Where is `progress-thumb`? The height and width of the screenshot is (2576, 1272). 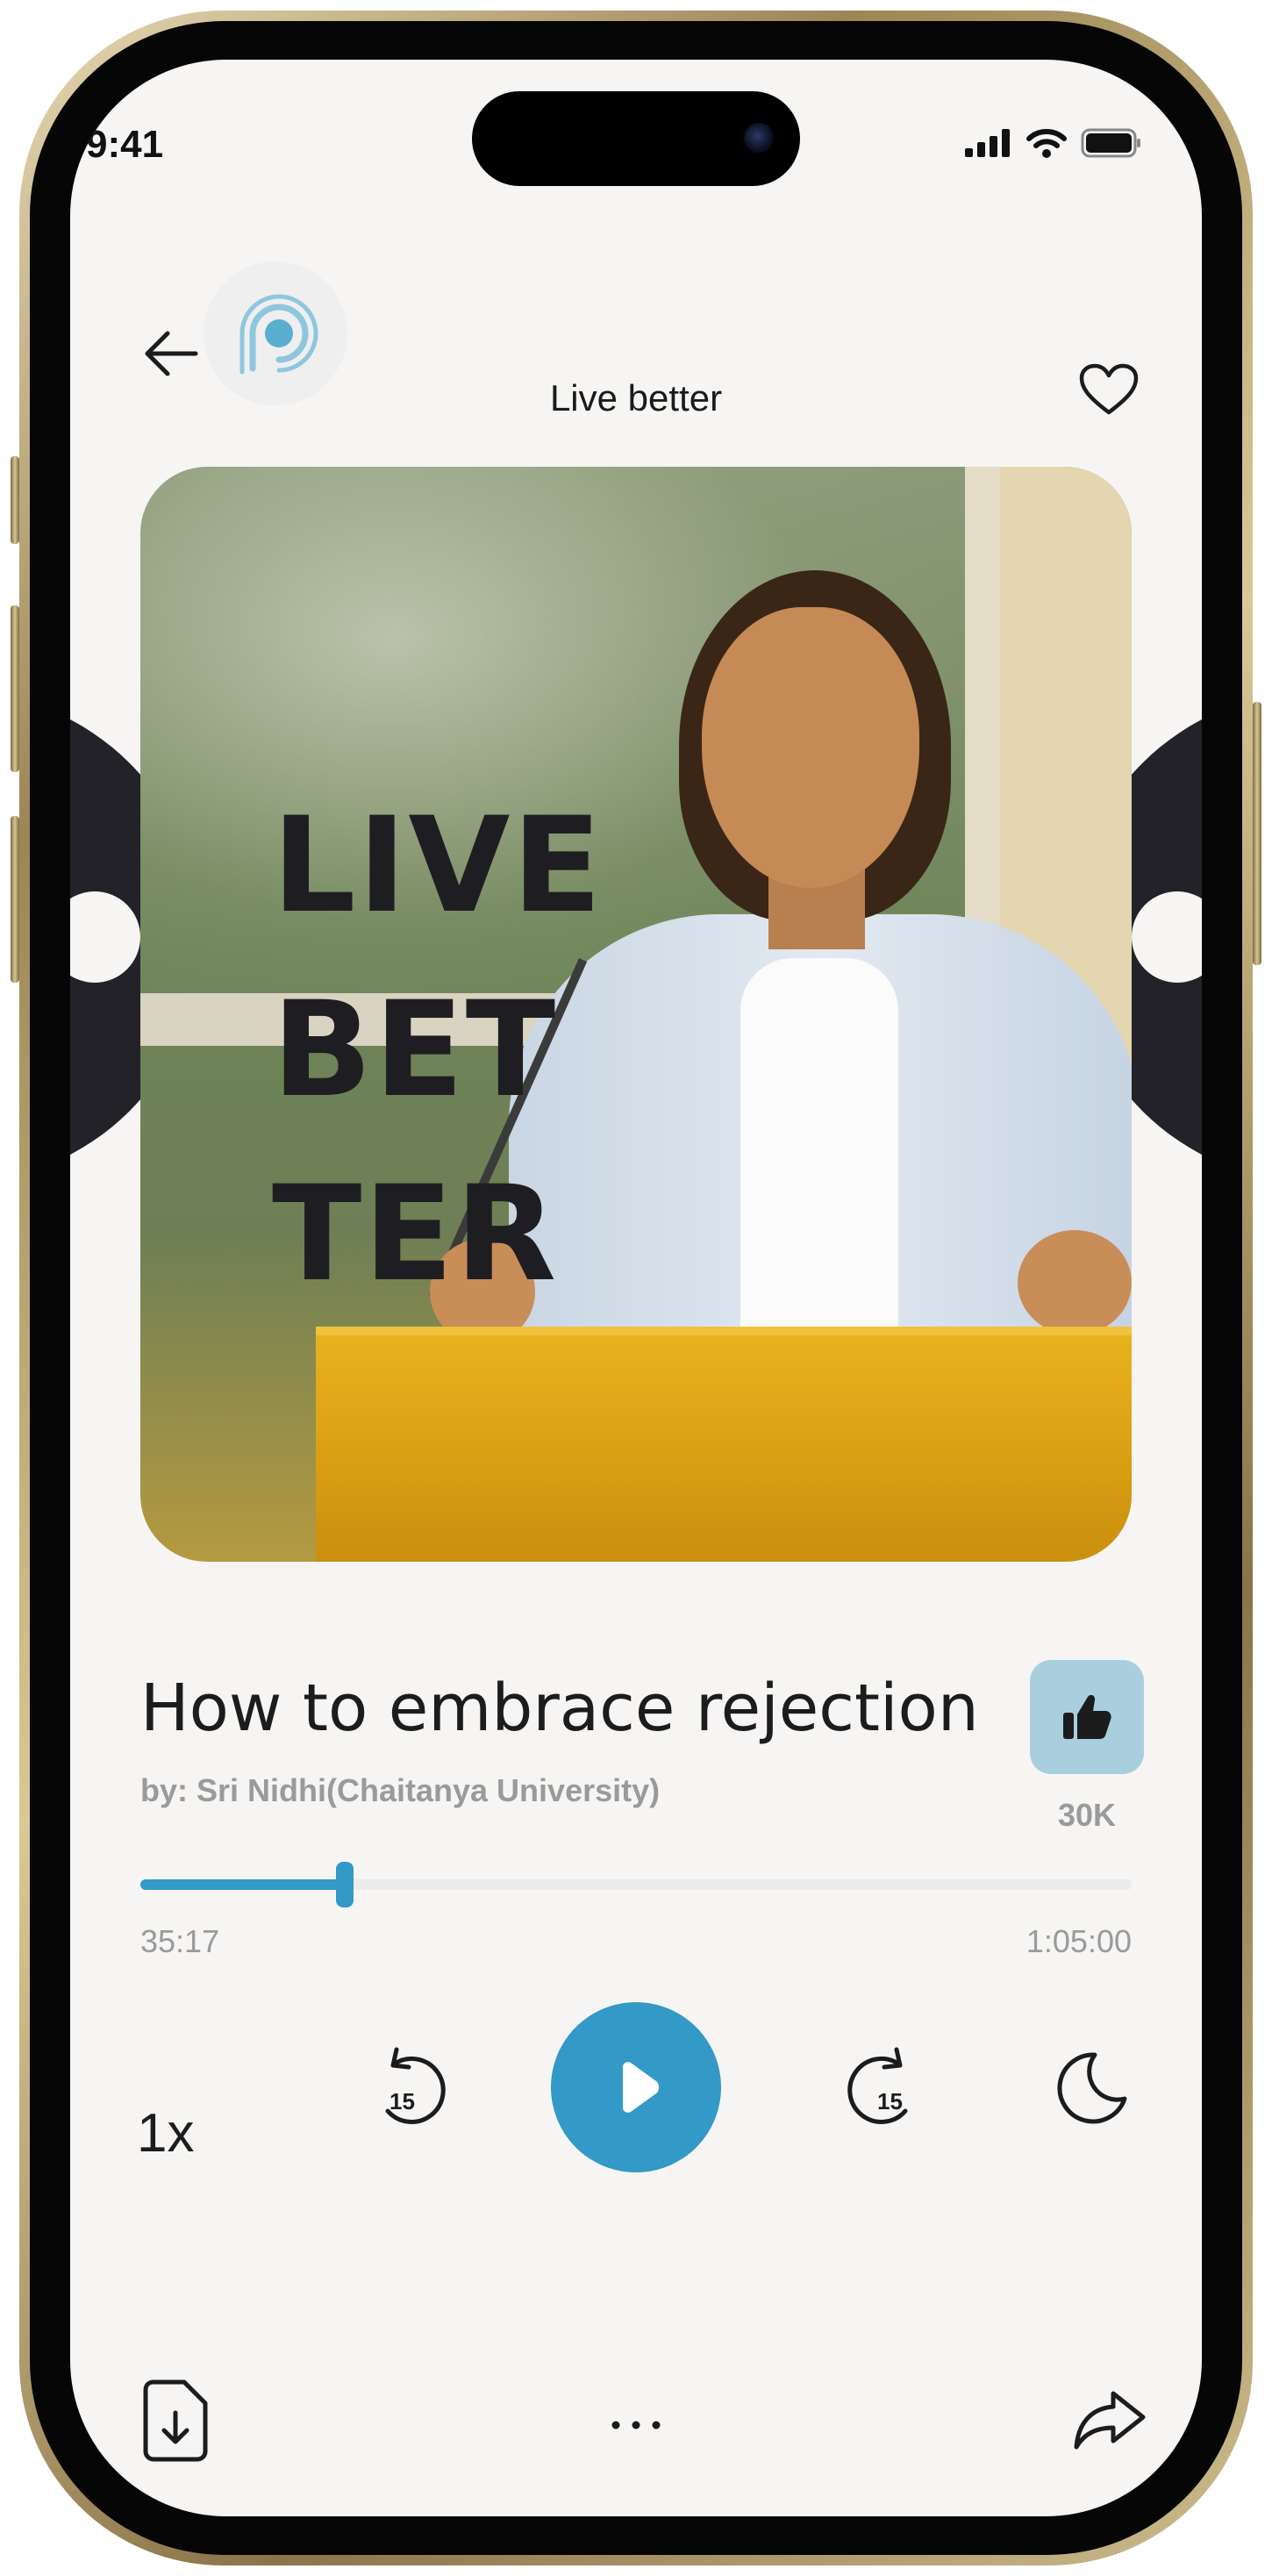
progress-thumb is located at coordinates (345, 1884).